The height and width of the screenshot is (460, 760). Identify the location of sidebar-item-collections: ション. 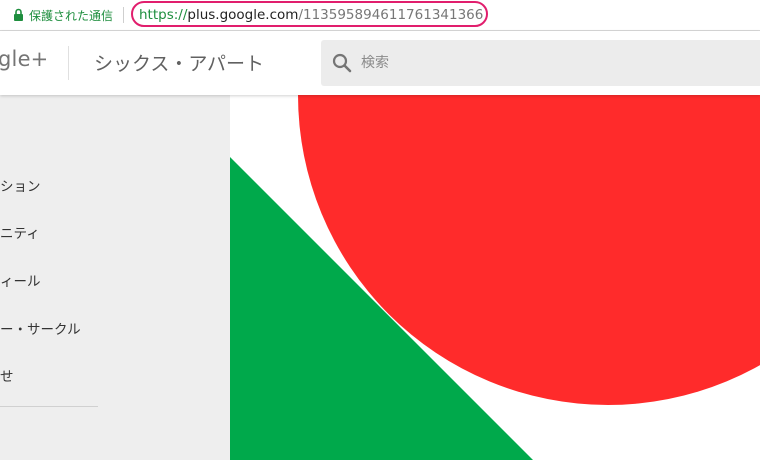
(20, 185).